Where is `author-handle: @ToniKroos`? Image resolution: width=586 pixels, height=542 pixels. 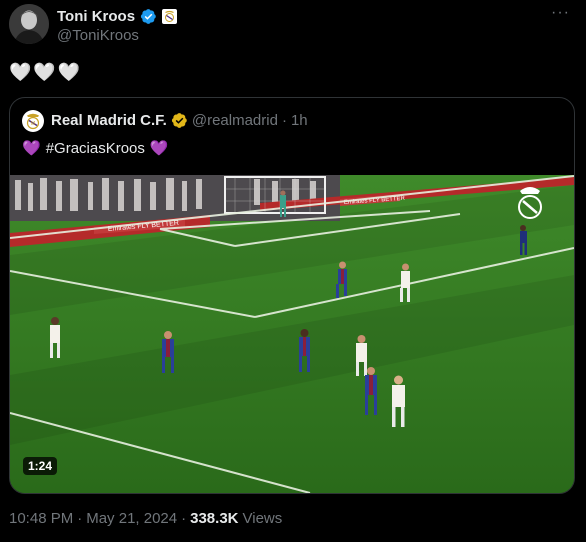
author-handle: @ToniKroos is located at coordinates (98, 35).